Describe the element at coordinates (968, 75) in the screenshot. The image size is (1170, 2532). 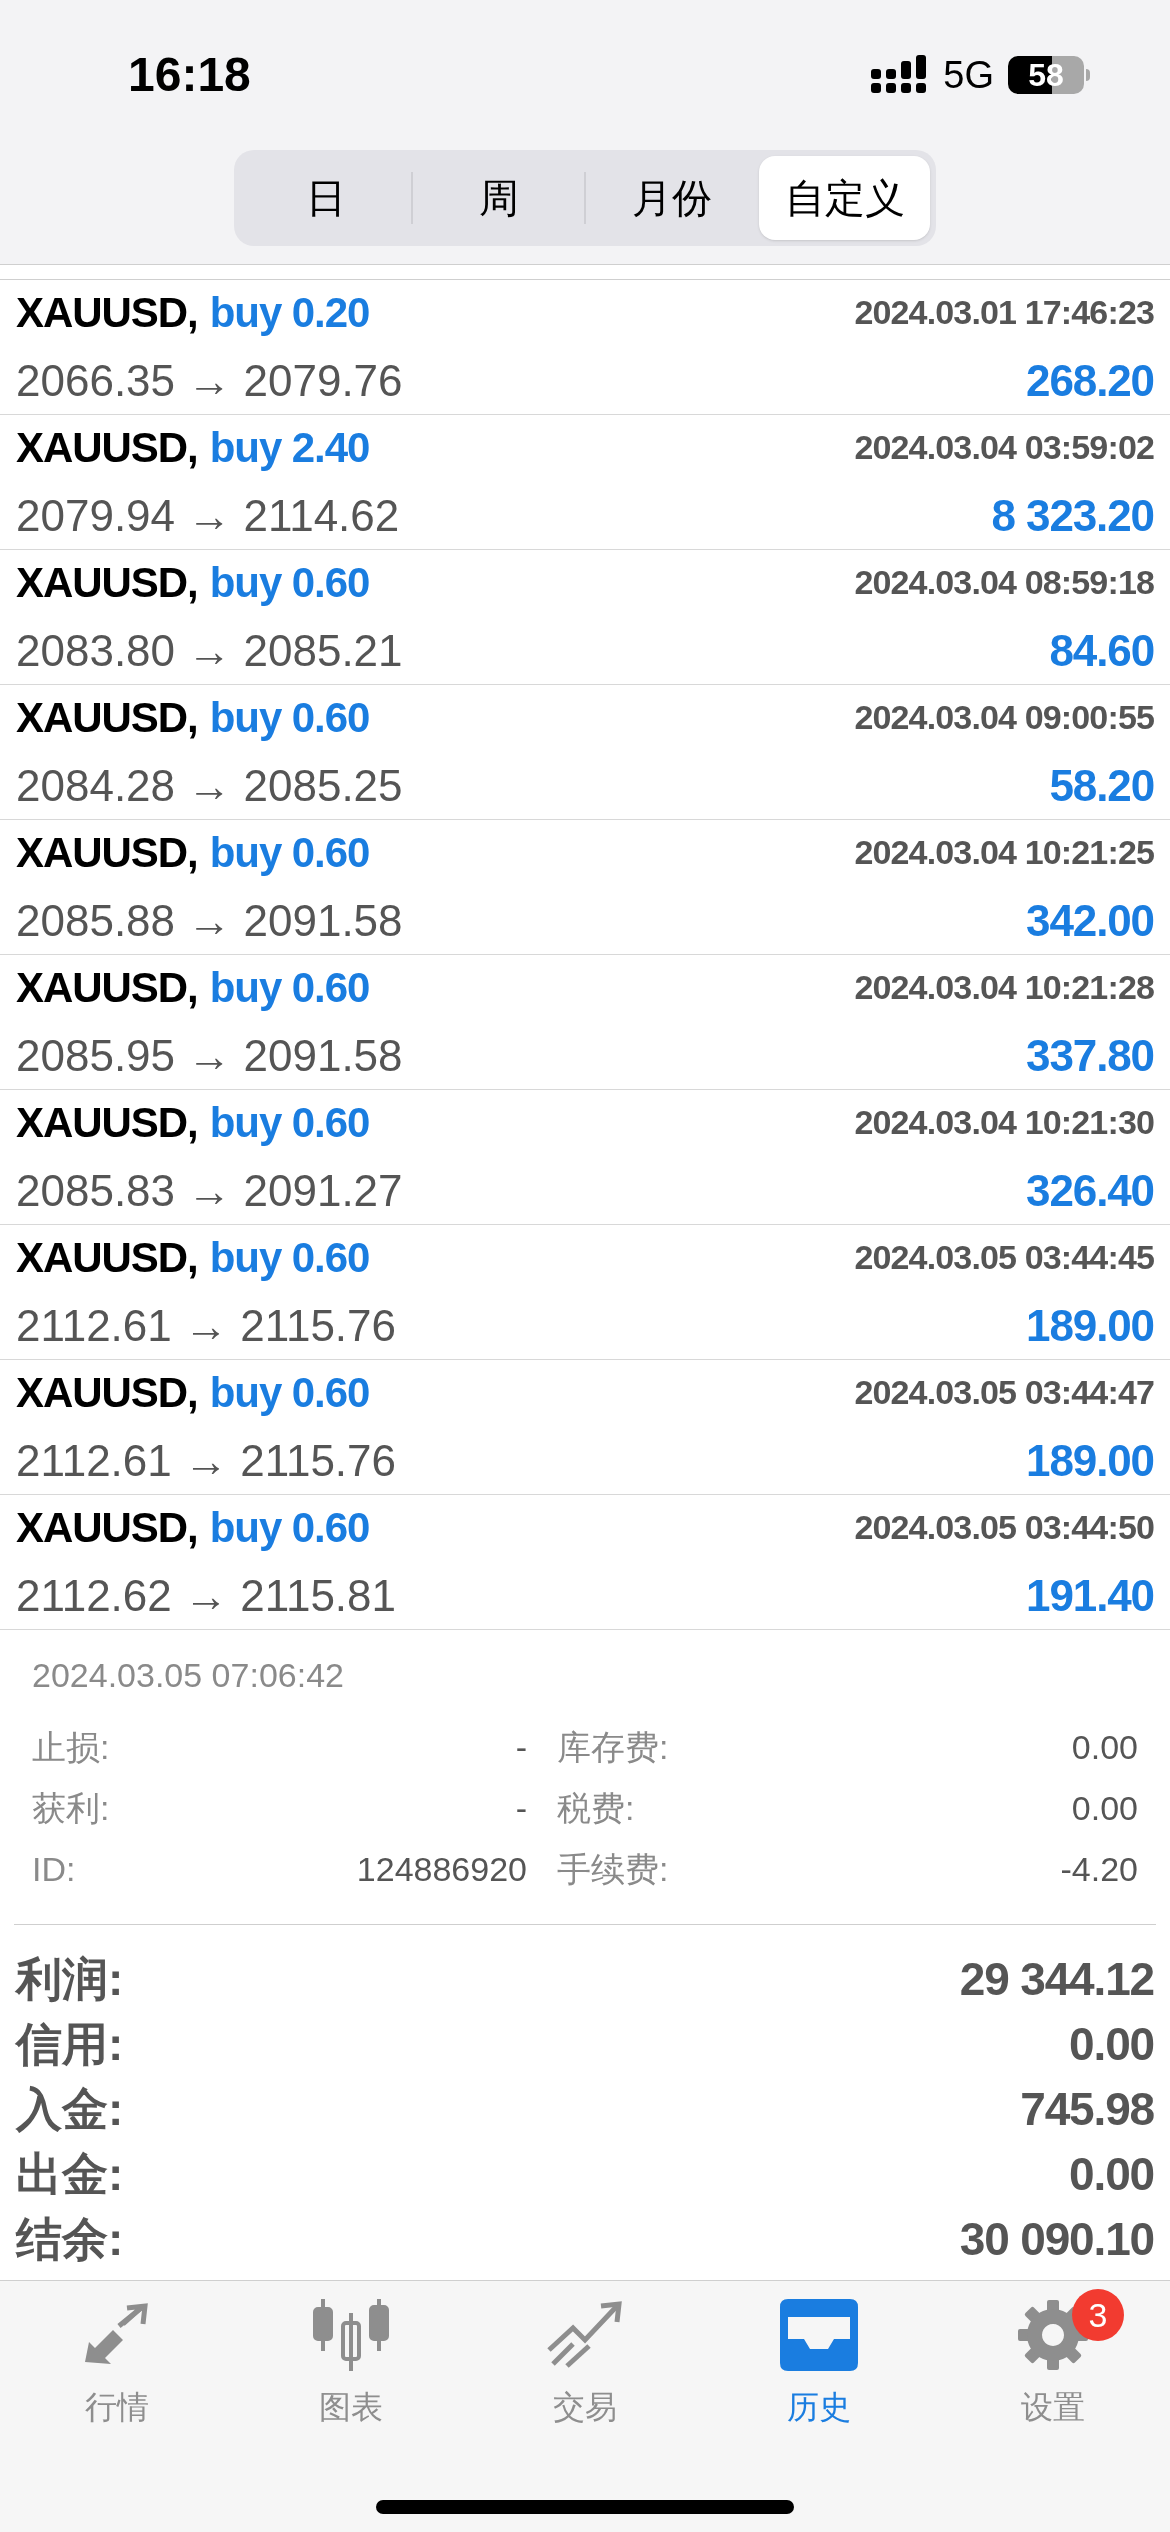
I see `network-label: 5G` at that location.